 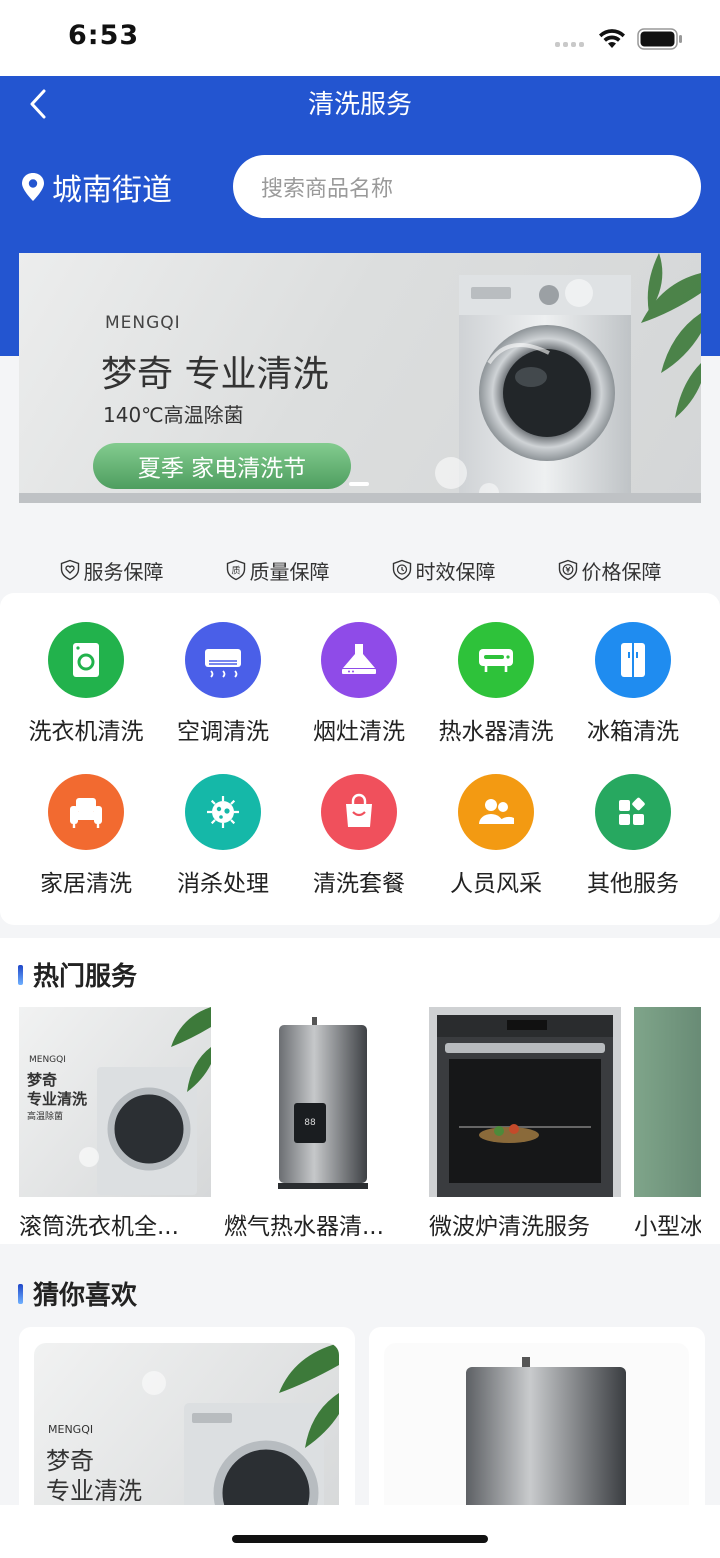 What do you see at coordinates (360, 498) in the screenshot?
I see `banner-shadow` at bounding box center [360, 498].